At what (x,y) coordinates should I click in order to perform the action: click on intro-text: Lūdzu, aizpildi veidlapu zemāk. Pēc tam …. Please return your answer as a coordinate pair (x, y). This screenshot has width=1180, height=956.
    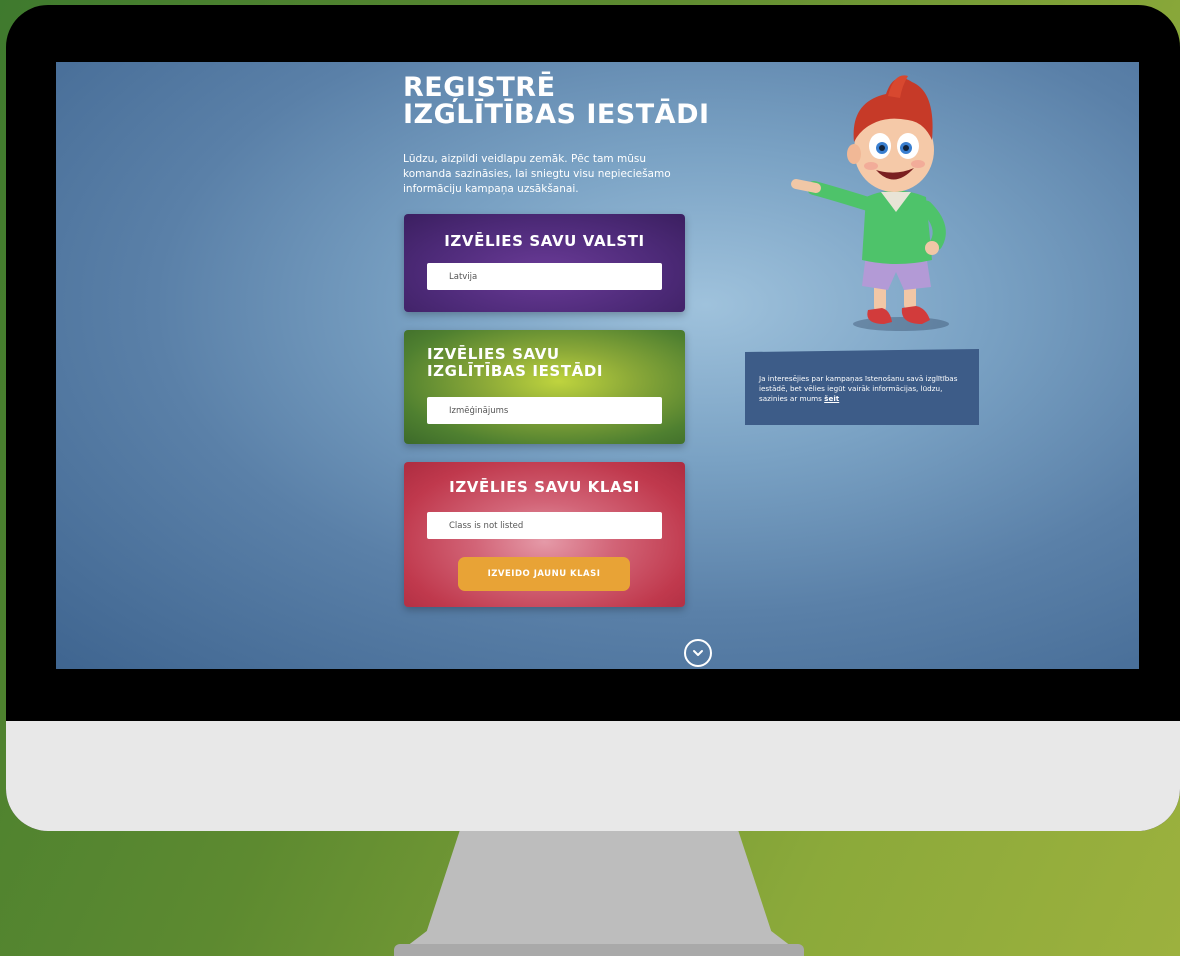
    Looking at the image, I should click on (537, 174).